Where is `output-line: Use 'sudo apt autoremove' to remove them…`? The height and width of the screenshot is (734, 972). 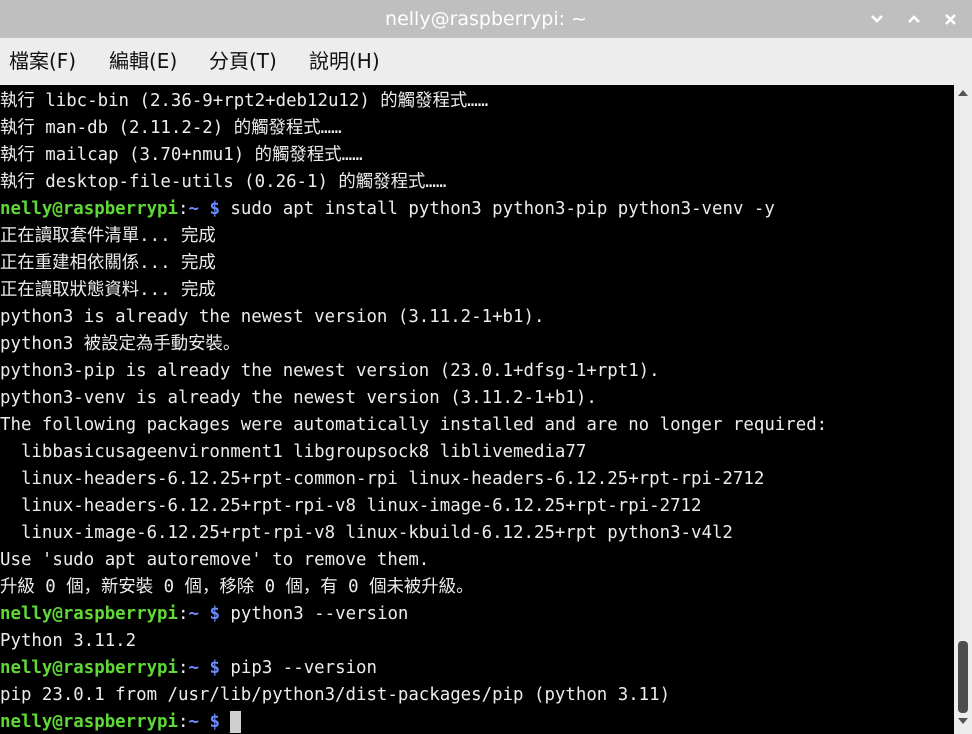
output-line: Use 'sudo apt autoremove' to remove them… is located at coordinates (215, 560).